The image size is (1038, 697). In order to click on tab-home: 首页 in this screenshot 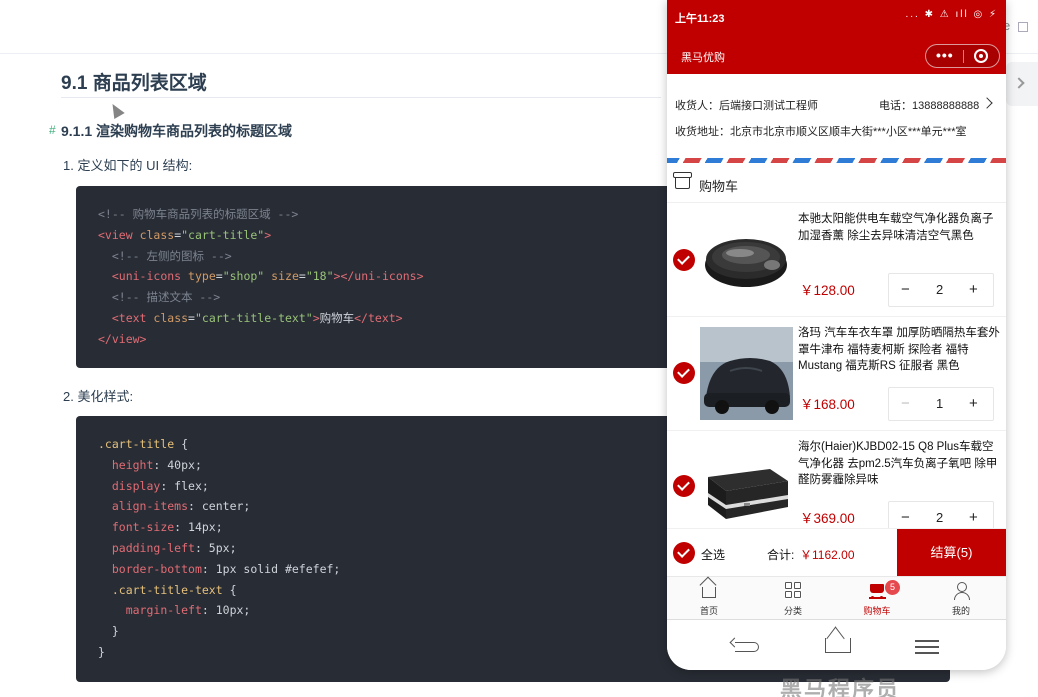, I will do `click(709, 598)`.